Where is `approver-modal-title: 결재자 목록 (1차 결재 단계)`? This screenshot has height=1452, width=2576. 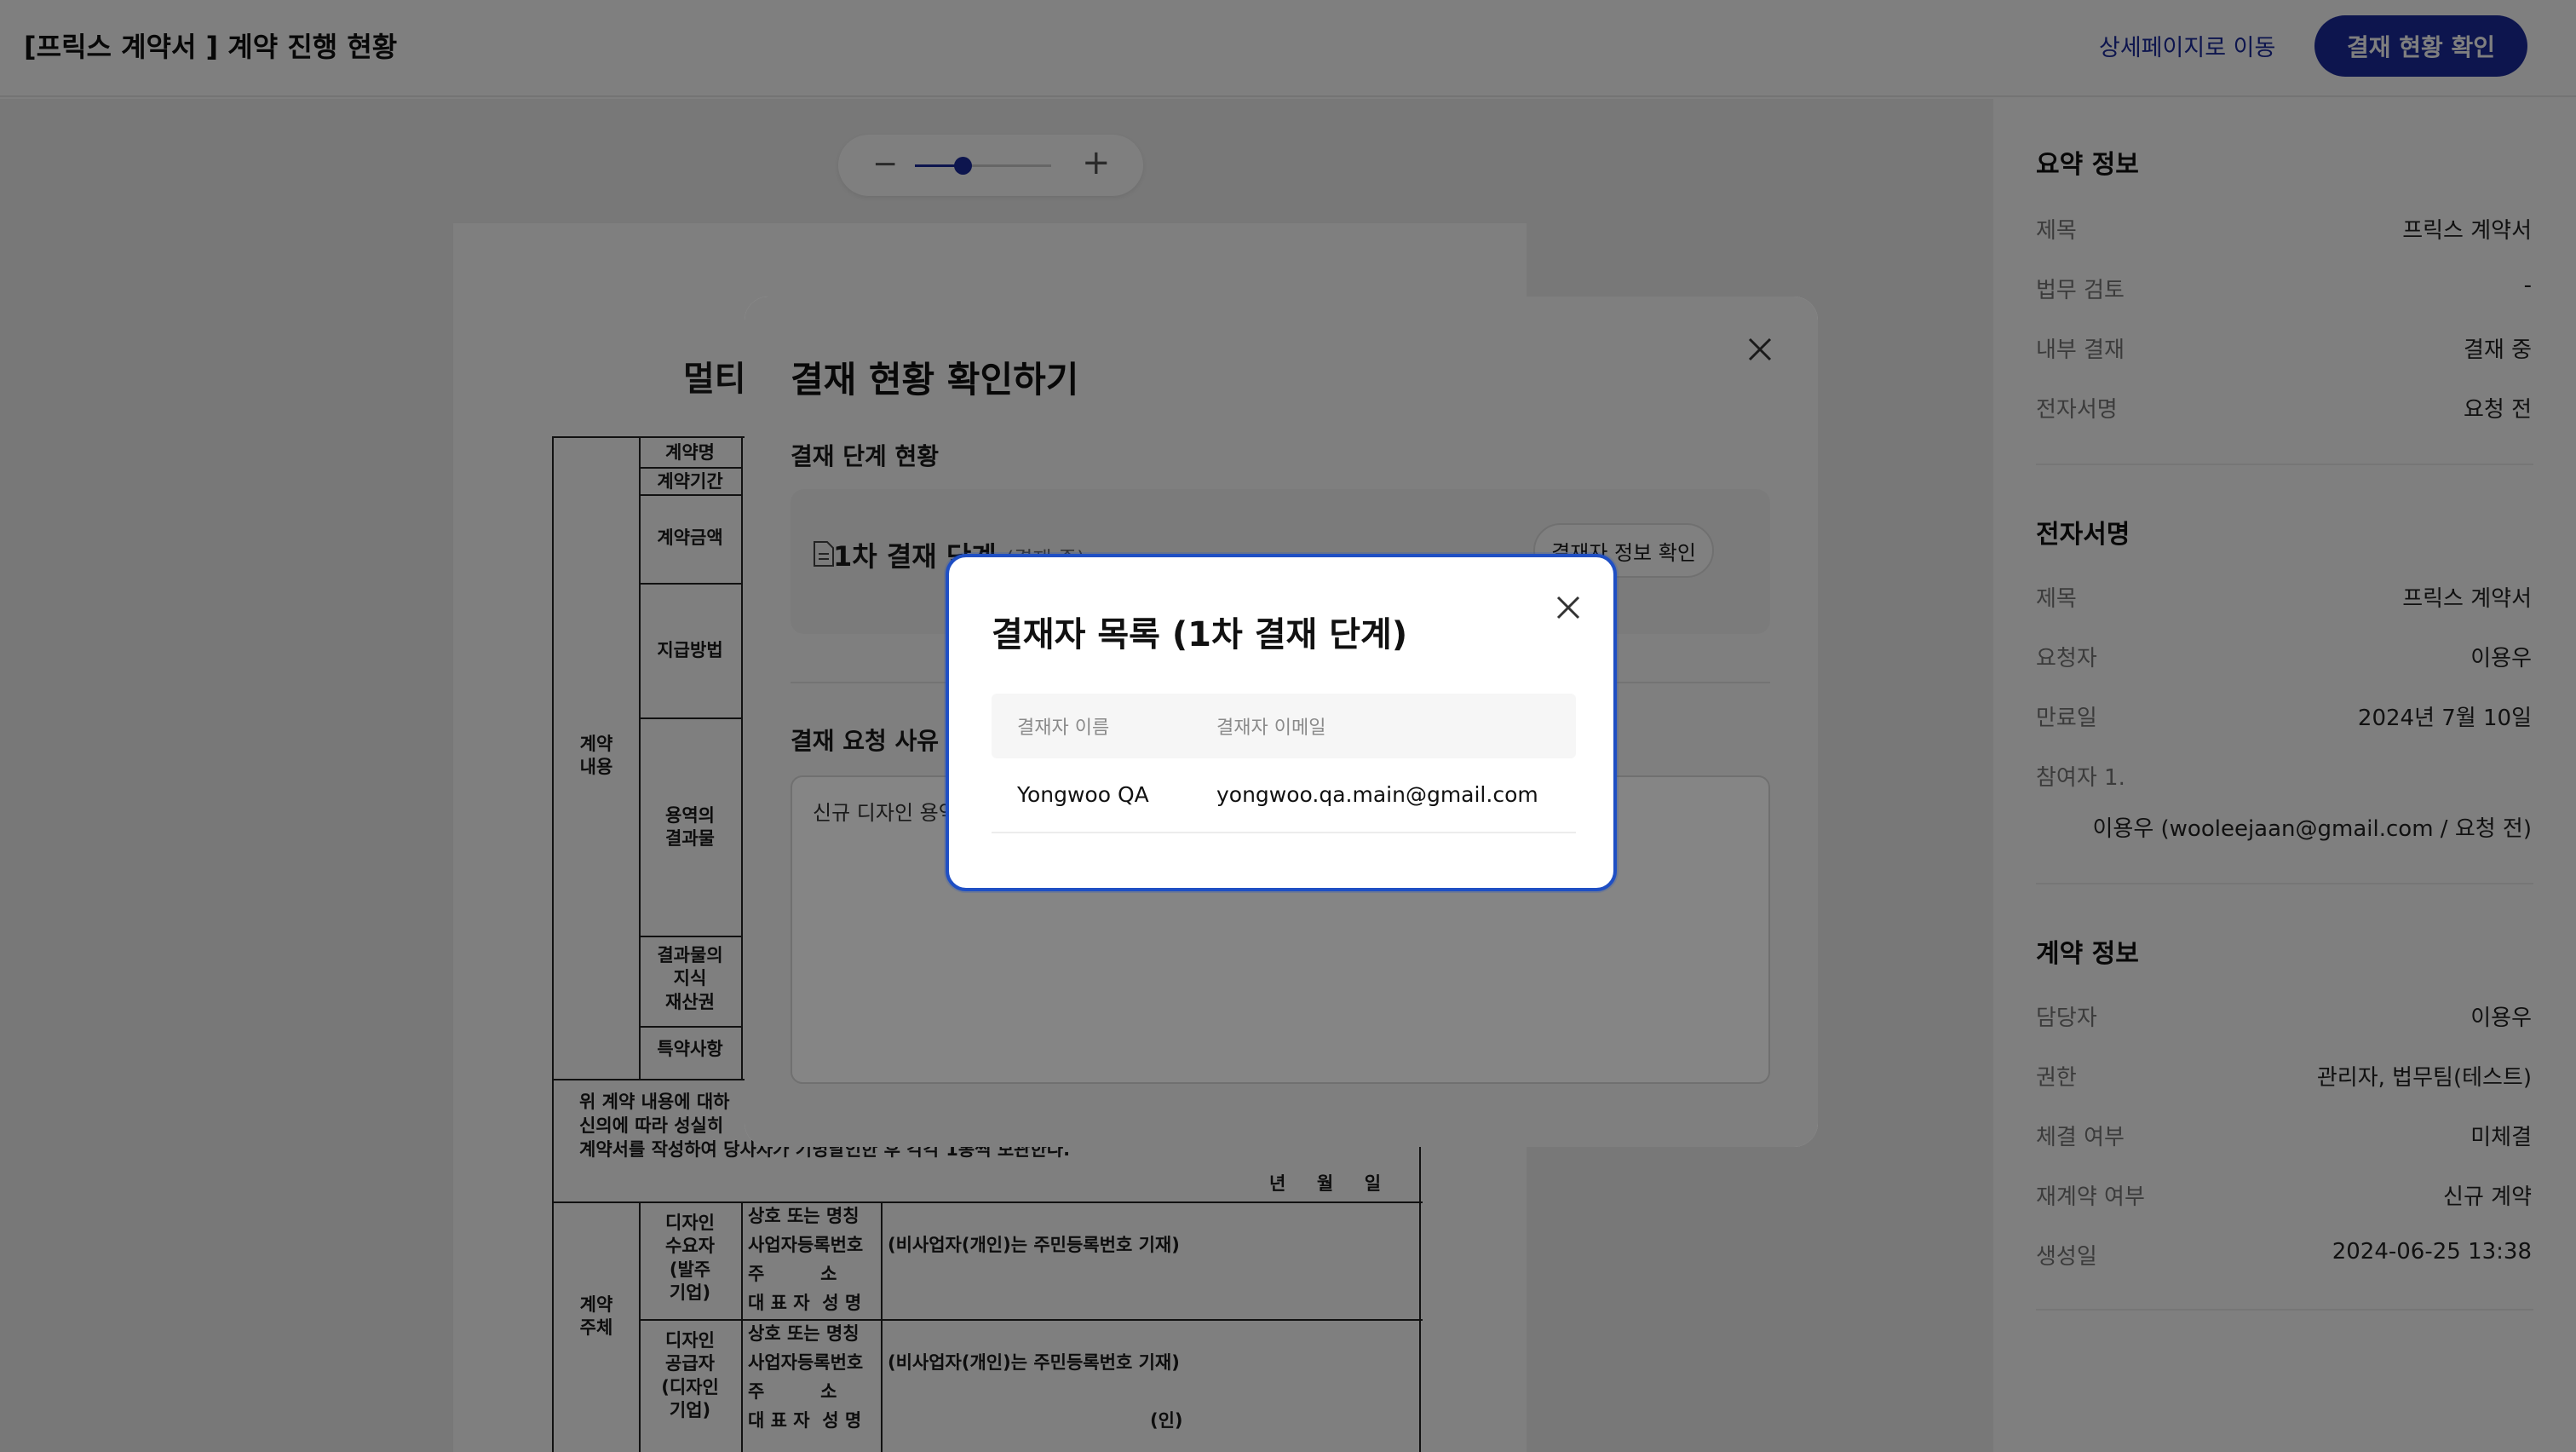
approver-modal-title: 결재자 목록 (1차 결재 단계) is located at coordinates (1200, 634).